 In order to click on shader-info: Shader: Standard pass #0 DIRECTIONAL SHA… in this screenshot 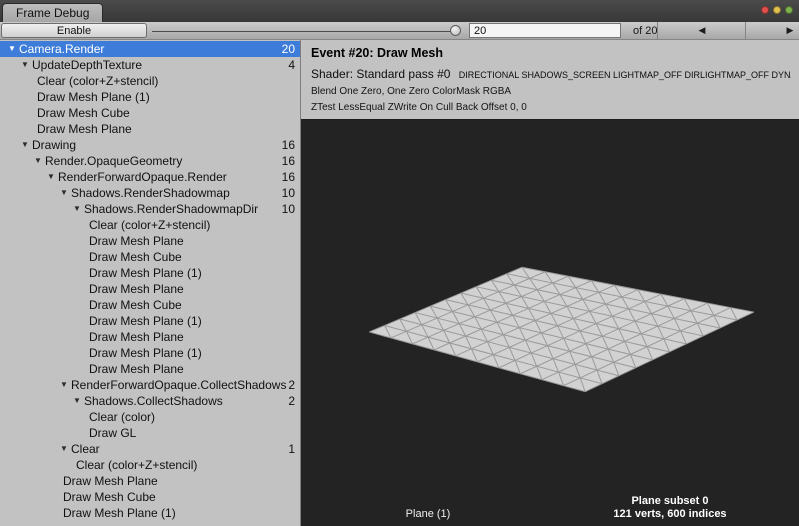, I will do `click(551, 74)`.